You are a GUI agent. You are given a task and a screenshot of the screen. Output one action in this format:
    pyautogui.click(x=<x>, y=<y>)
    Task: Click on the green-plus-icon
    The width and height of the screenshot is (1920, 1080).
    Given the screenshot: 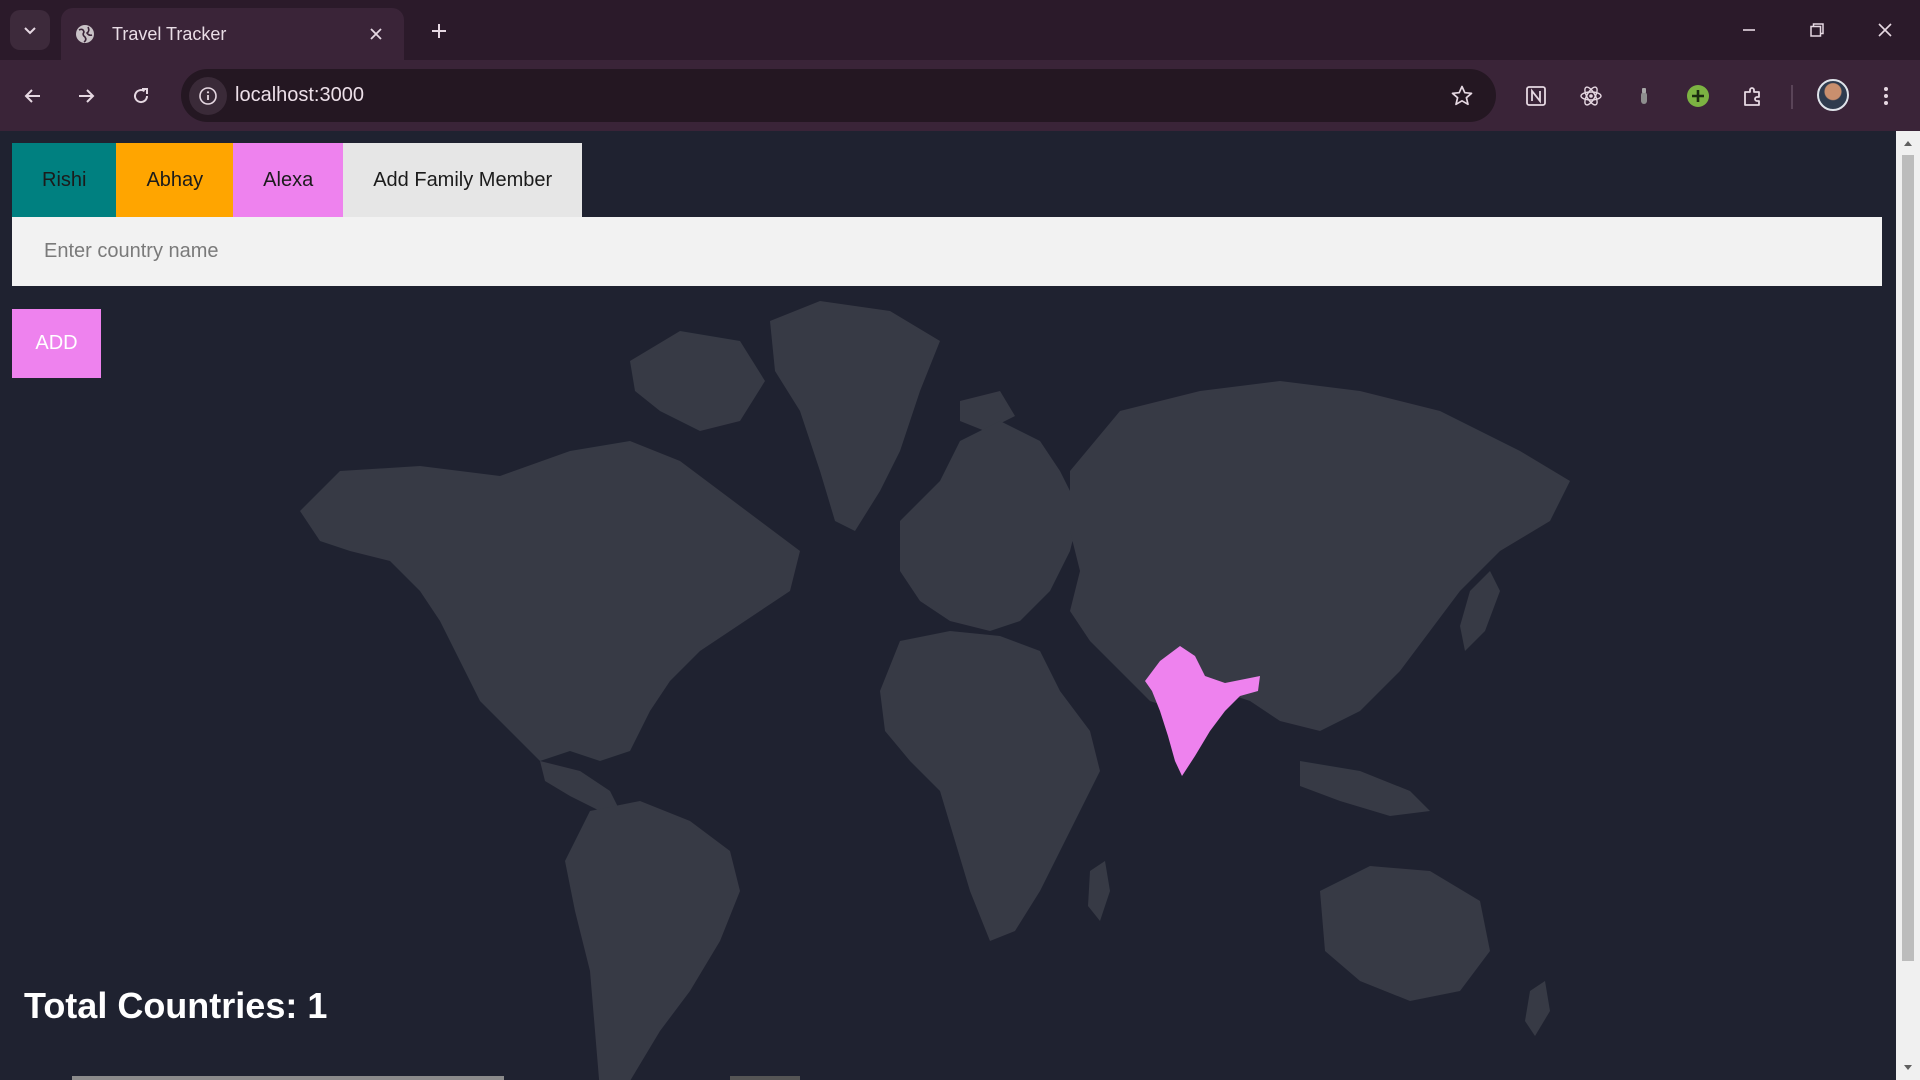 What is the action you would take?
    pyautogui.click(x=1698, y=96)
    